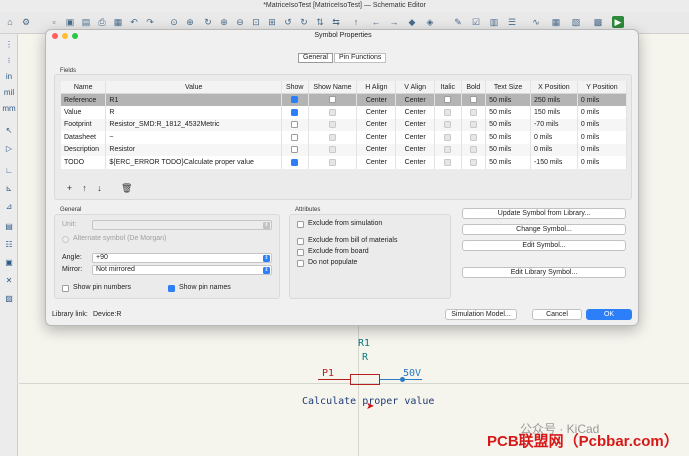 Image resolution: width=689 pixels, height=456 pixels. I want to click on cell-value: R, so click(193, 112).